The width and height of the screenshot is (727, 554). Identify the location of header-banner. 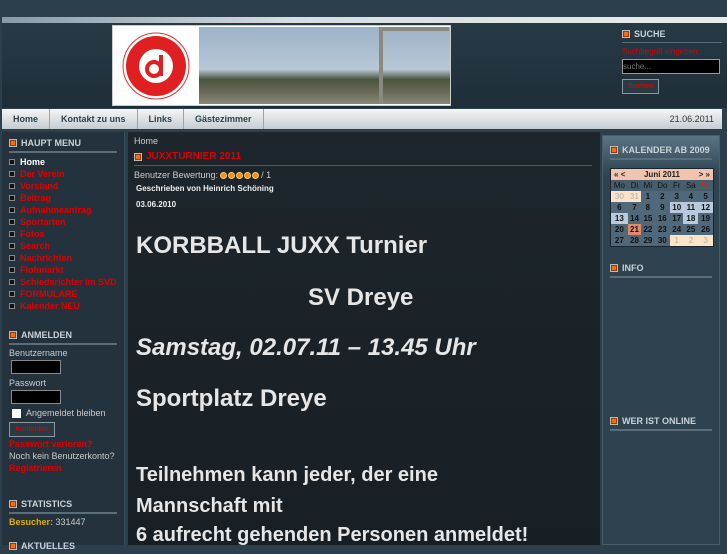
(281, 65).